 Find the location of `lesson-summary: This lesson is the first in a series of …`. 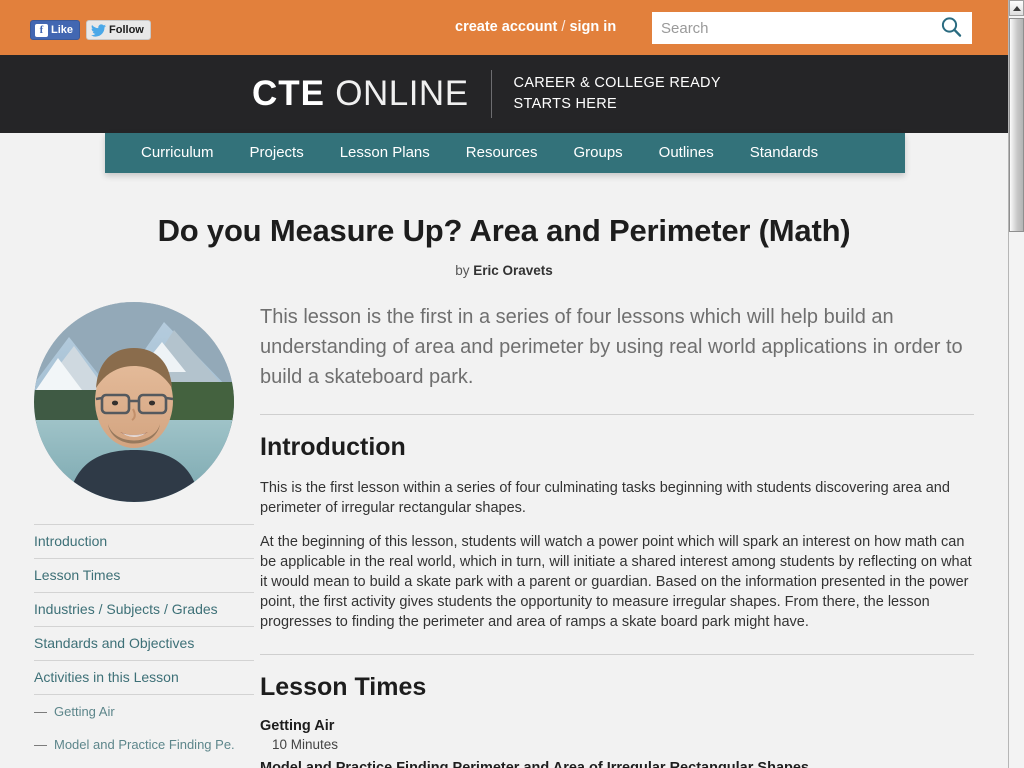

lesson-summary: This lesson is the first in a series of … is located at coordinates (611, 347).